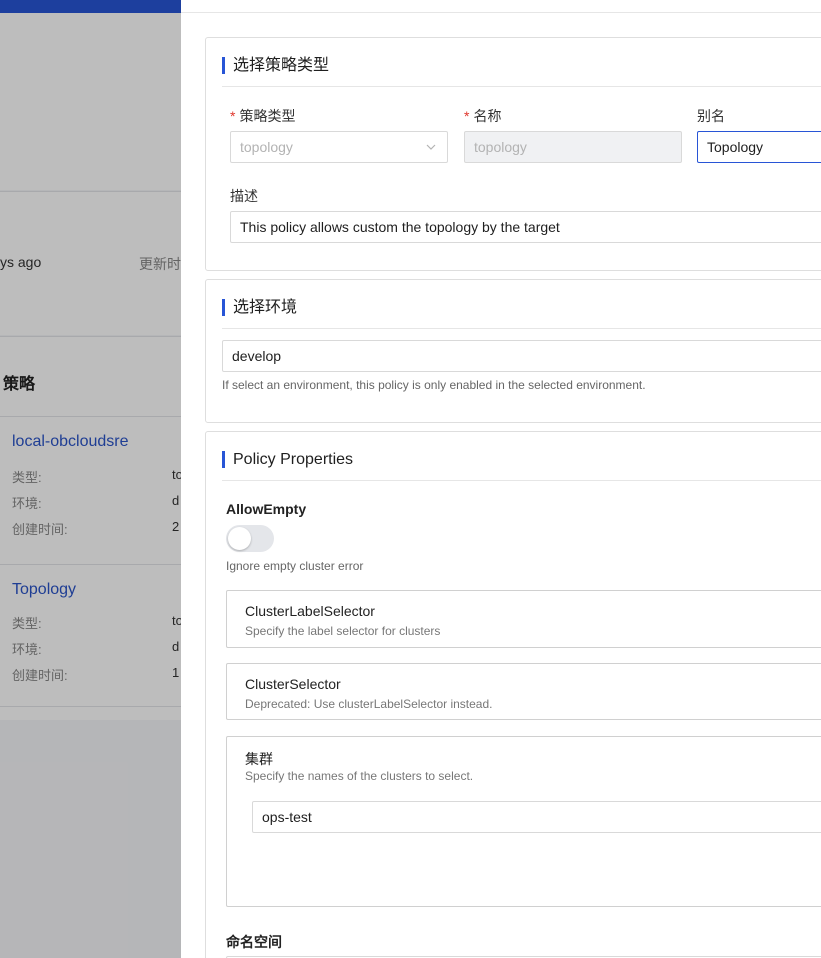  I want to click on policy-type-label: * 策略类型, so click(262, 116).